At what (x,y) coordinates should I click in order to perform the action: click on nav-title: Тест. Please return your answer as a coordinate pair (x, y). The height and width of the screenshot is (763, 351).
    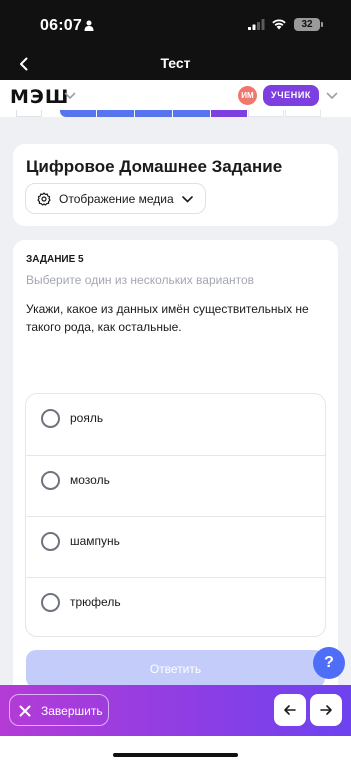
    Looking at the image, I should click on (175, 63).